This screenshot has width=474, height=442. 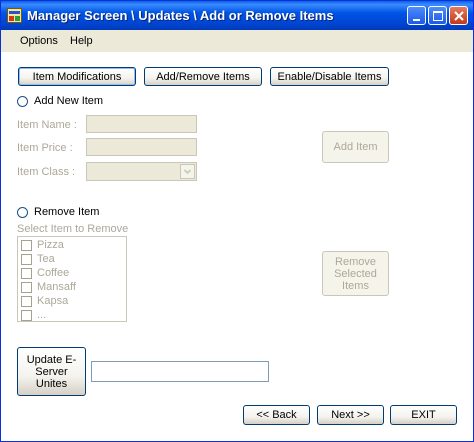 I want to click on maximize-button, so click(x=437, y=15).